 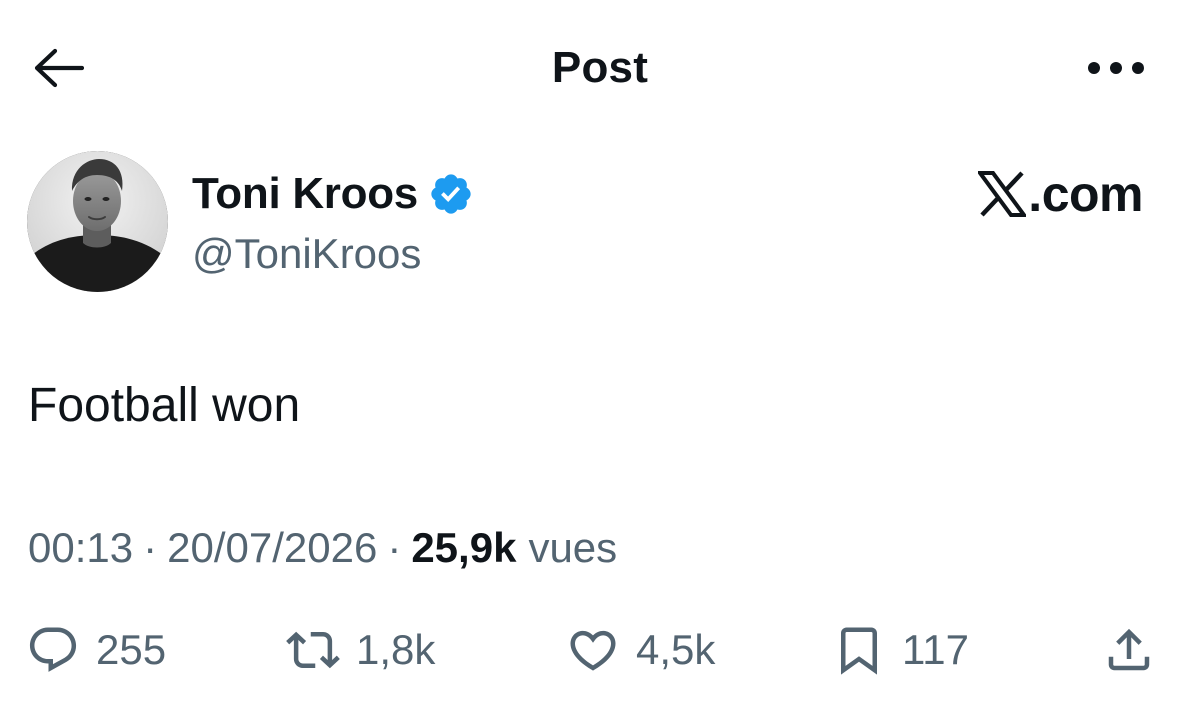 What do you see at coordinates (464, 547) in the screenshot?
I see `views-count: 25,9k` at bounding box center [464, 547].